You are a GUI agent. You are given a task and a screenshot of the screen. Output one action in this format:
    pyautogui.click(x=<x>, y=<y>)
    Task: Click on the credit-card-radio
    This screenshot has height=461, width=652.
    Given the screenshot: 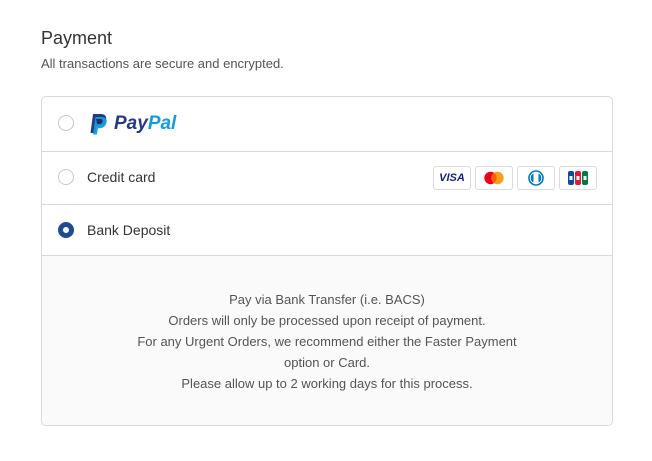 What is the action you would take?
    pyautogui.click(x=66, y=177)
    